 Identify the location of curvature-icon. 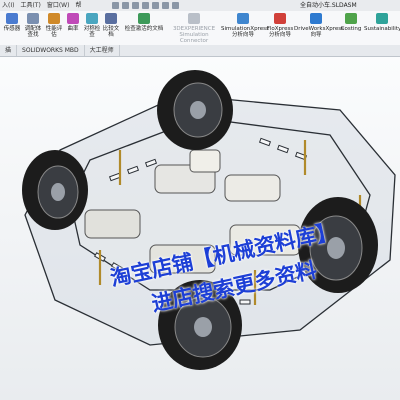
(73, 18).